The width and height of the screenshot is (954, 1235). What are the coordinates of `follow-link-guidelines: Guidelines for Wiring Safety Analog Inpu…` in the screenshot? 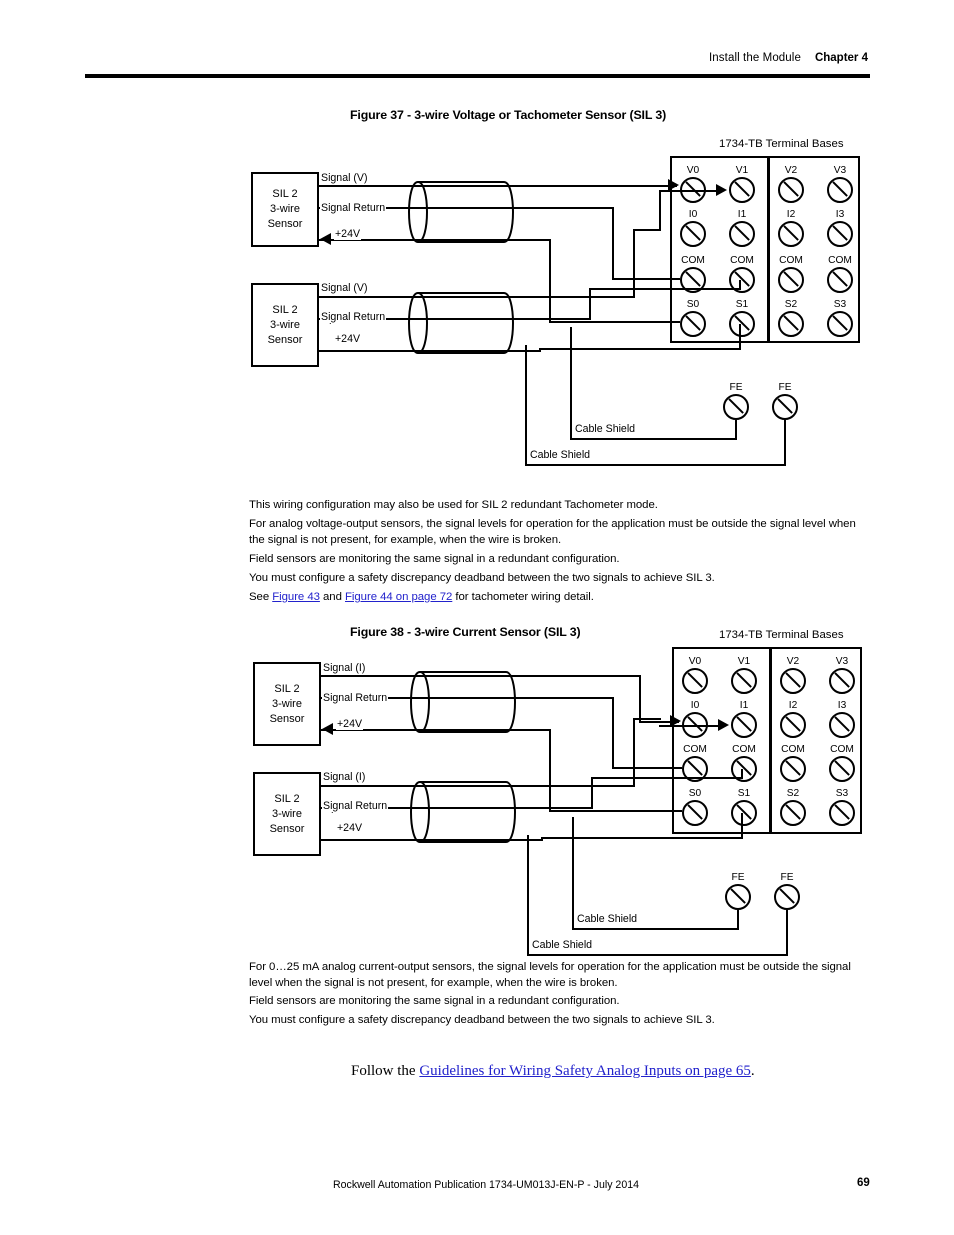 It's located at (585, 1071).